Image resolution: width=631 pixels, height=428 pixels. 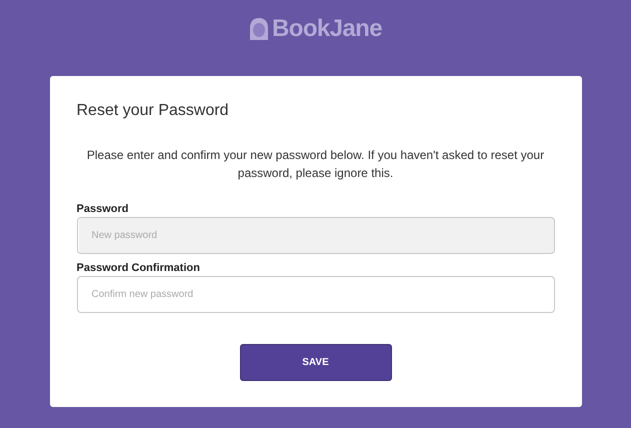 I want to click on field-label: Password Confirmation, so click(x=138, y=268).